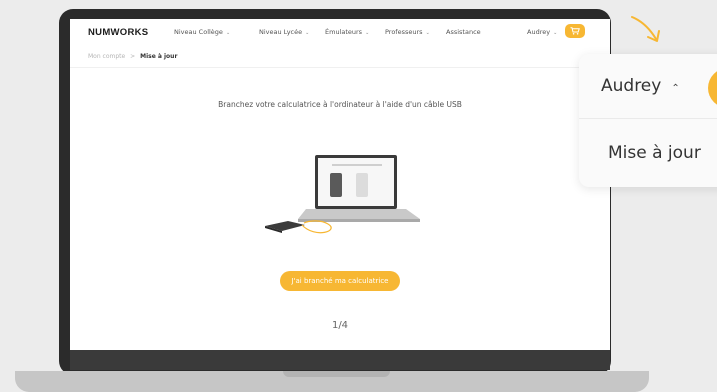  I want to click on nav-item-label: Assistance, so click(463, 32).